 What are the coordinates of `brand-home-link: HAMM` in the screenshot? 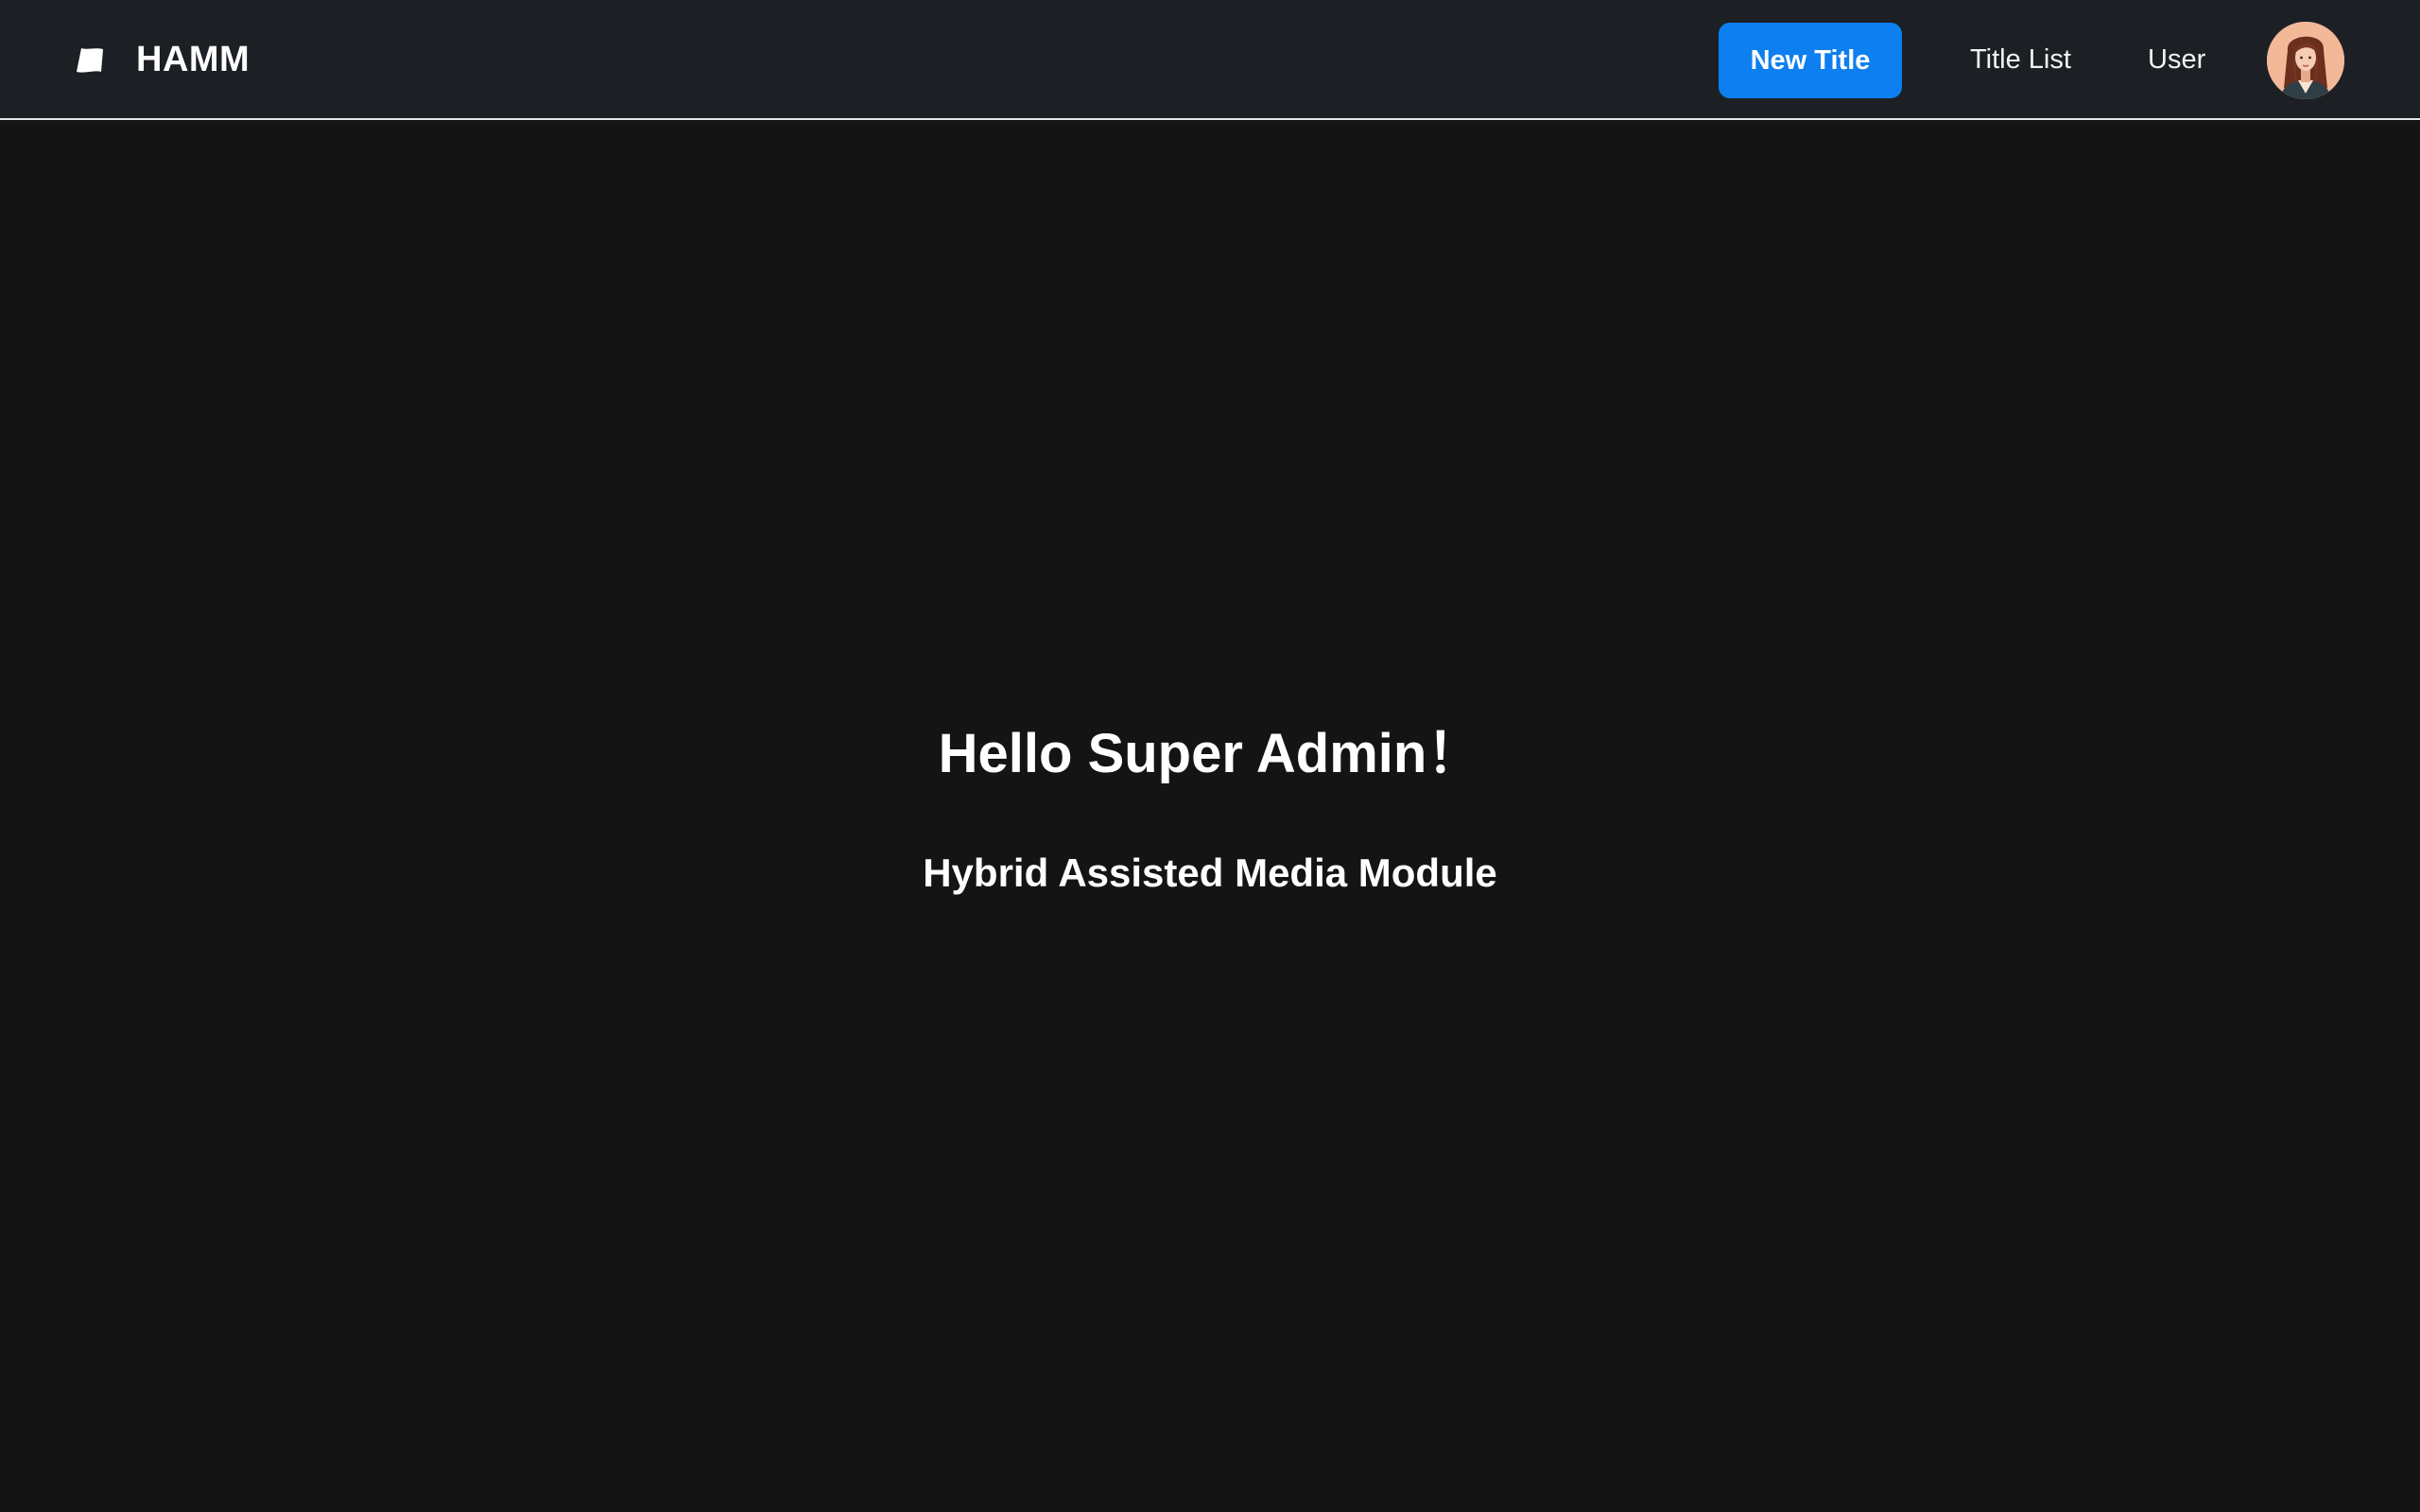 It's located at (163, 60).